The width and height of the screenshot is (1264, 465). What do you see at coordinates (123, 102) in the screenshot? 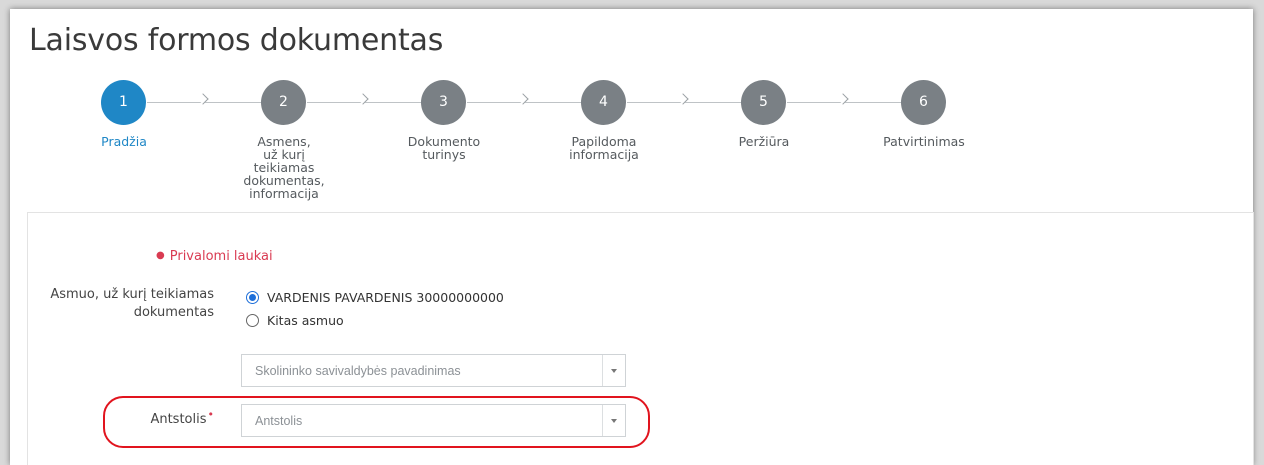
I see `step-1-circle: 1` at bounding box center [123, 102].